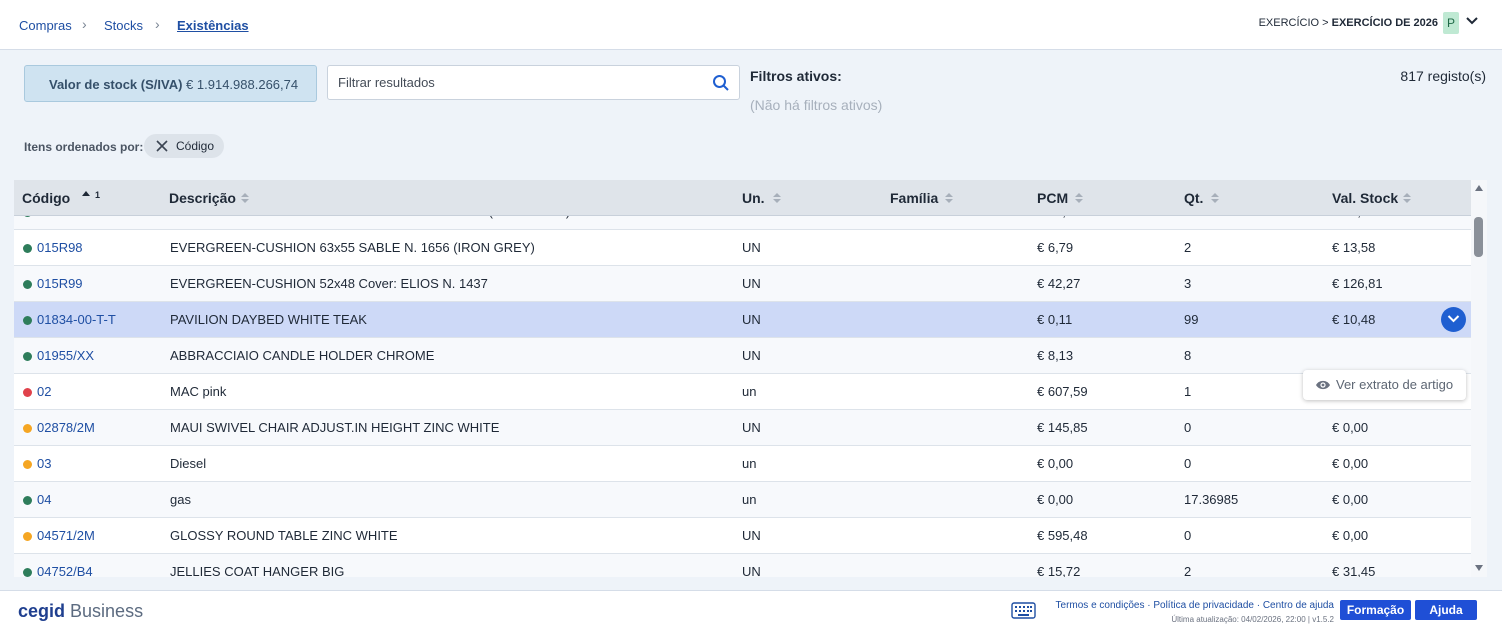 This screenshot has width=1502, height=628. I want to click on exercise-selector: EXERCÍCIO > EXERCÍCIO DE 2026, so click(1348, 23).